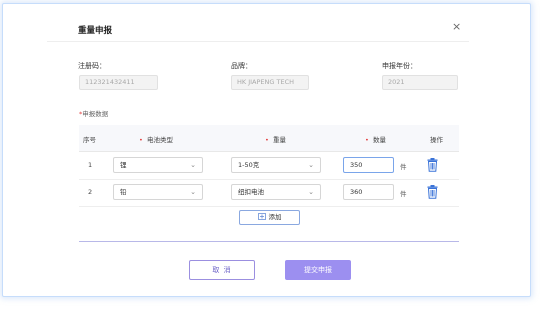 This screenshot has width=546, height=311. I want to click on table-header: 序号 • 电池类型 • 重量 • 数量 操作, so click(269, 138).